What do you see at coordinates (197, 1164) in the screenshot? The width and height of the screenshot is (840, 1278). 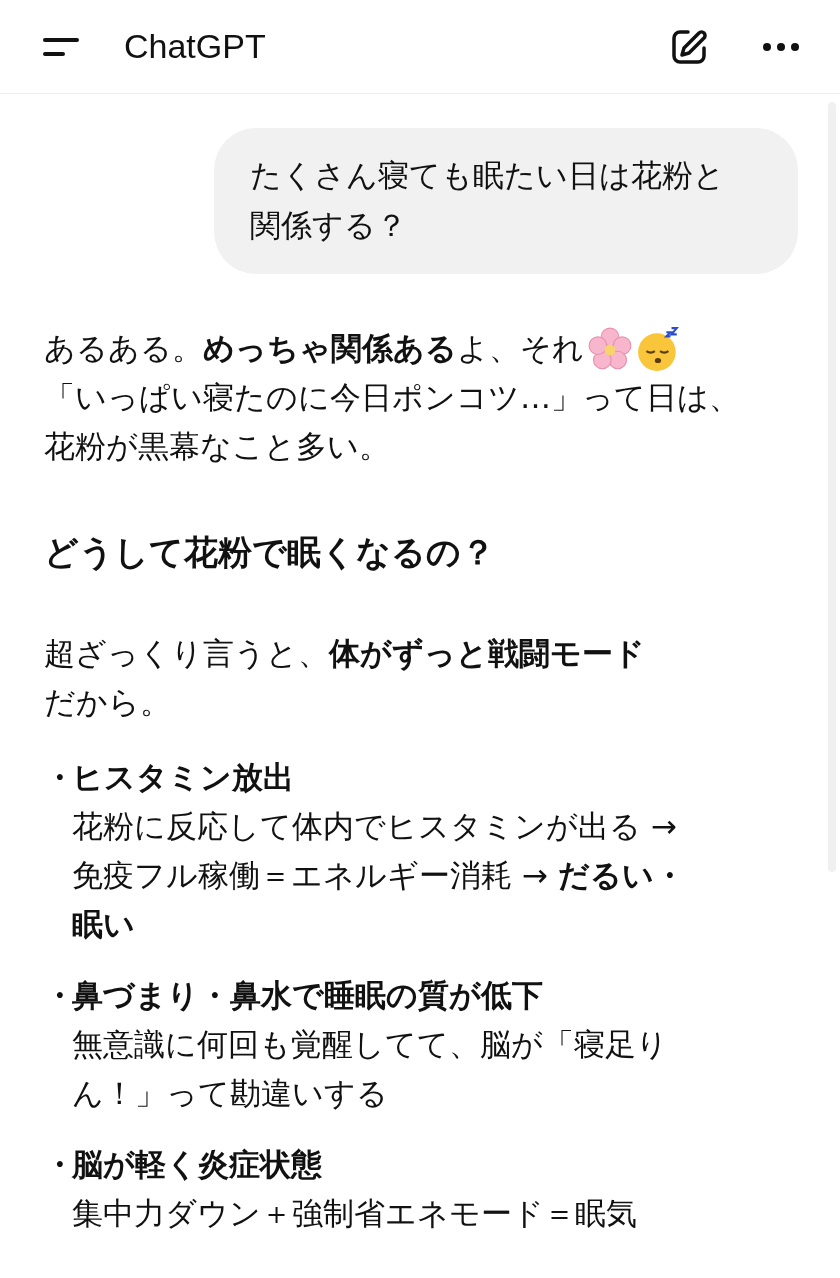 I see `bullet-title: 脳が軽く炎症状態` at bounding box center [197, 1164].